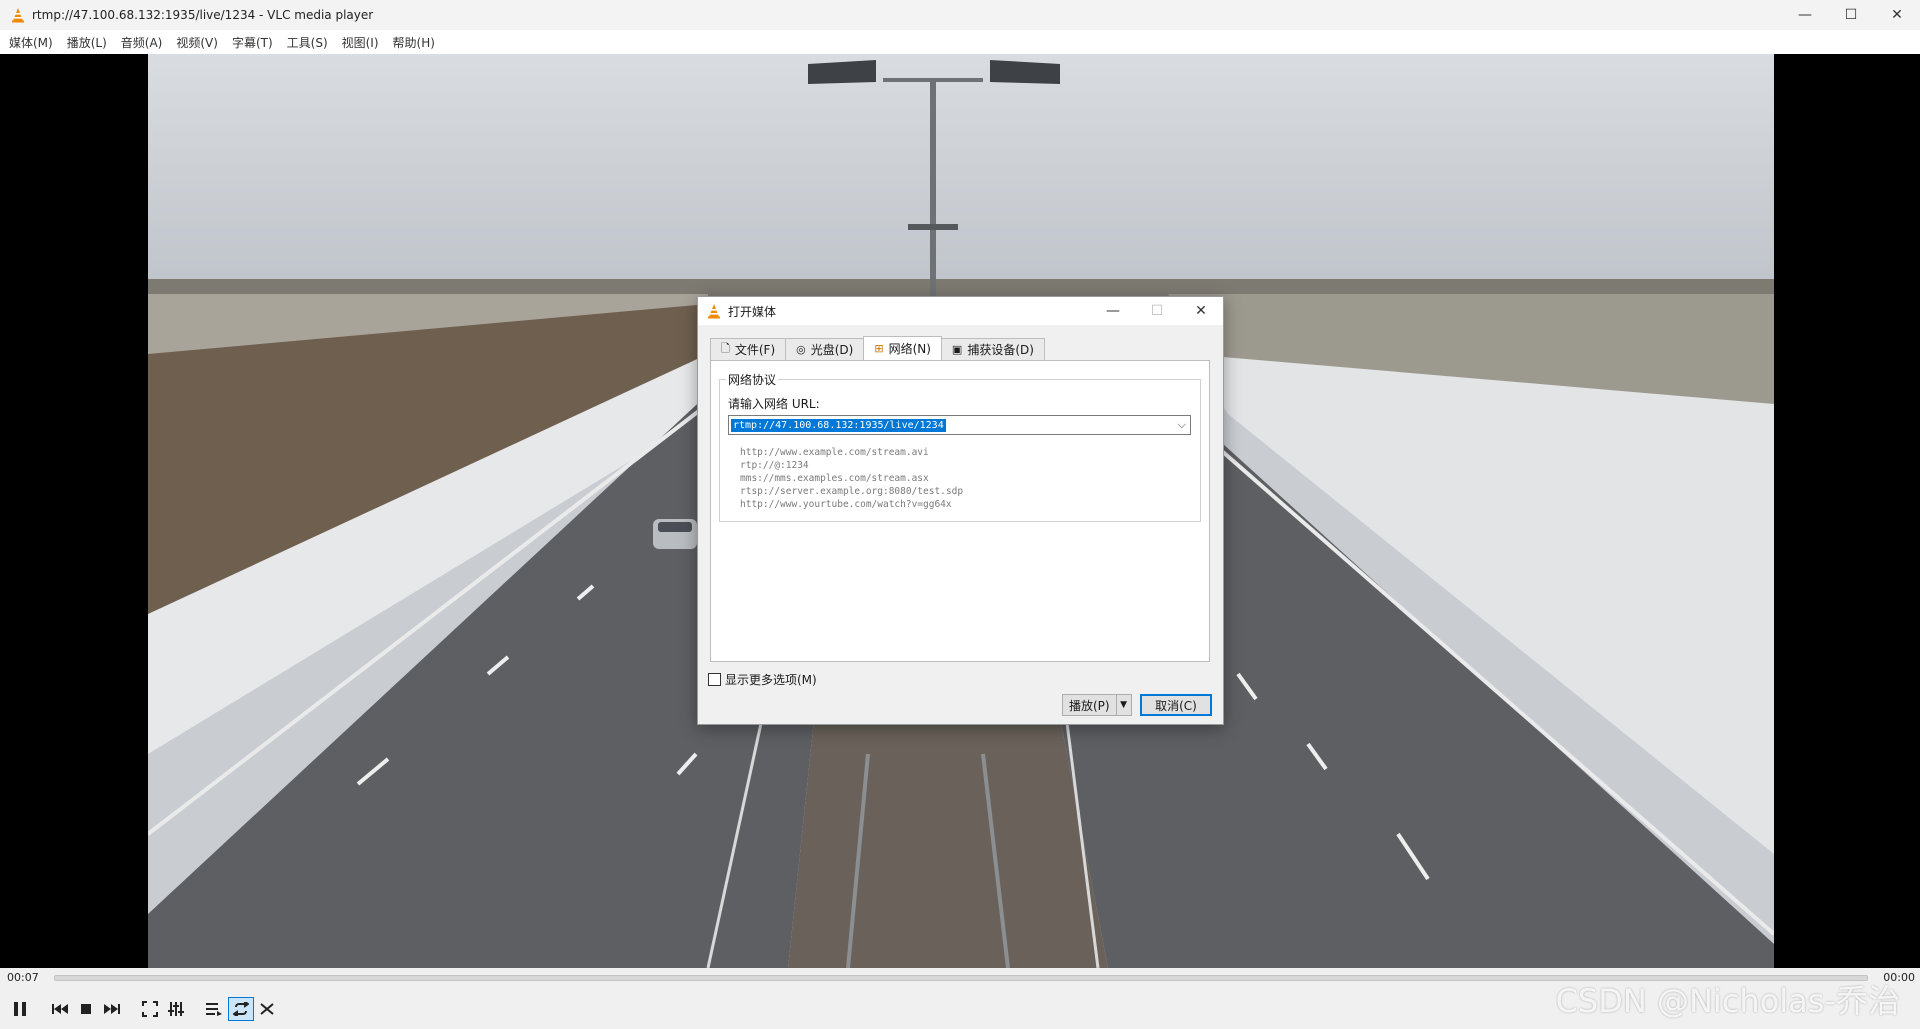 Image resolution: width=1920 pixels, height=1029 pixels. I want to click on url-label: 请输入网络 URL:, so click(774, 404).